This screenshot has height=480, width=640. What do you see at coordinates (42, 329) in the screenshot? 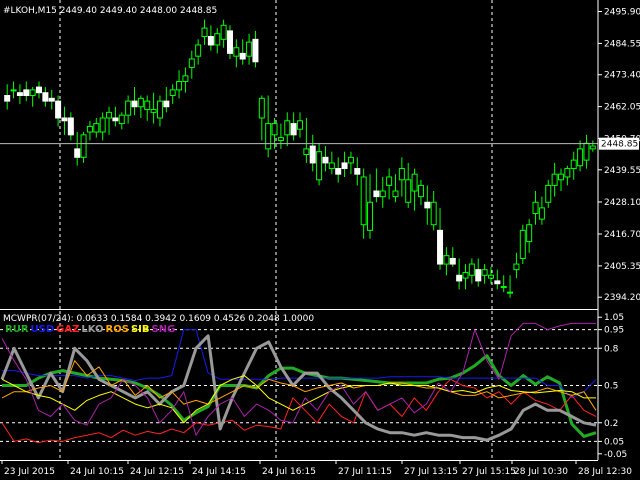
I see `legend-item-usd: USD` at bounding box center [42, 329].